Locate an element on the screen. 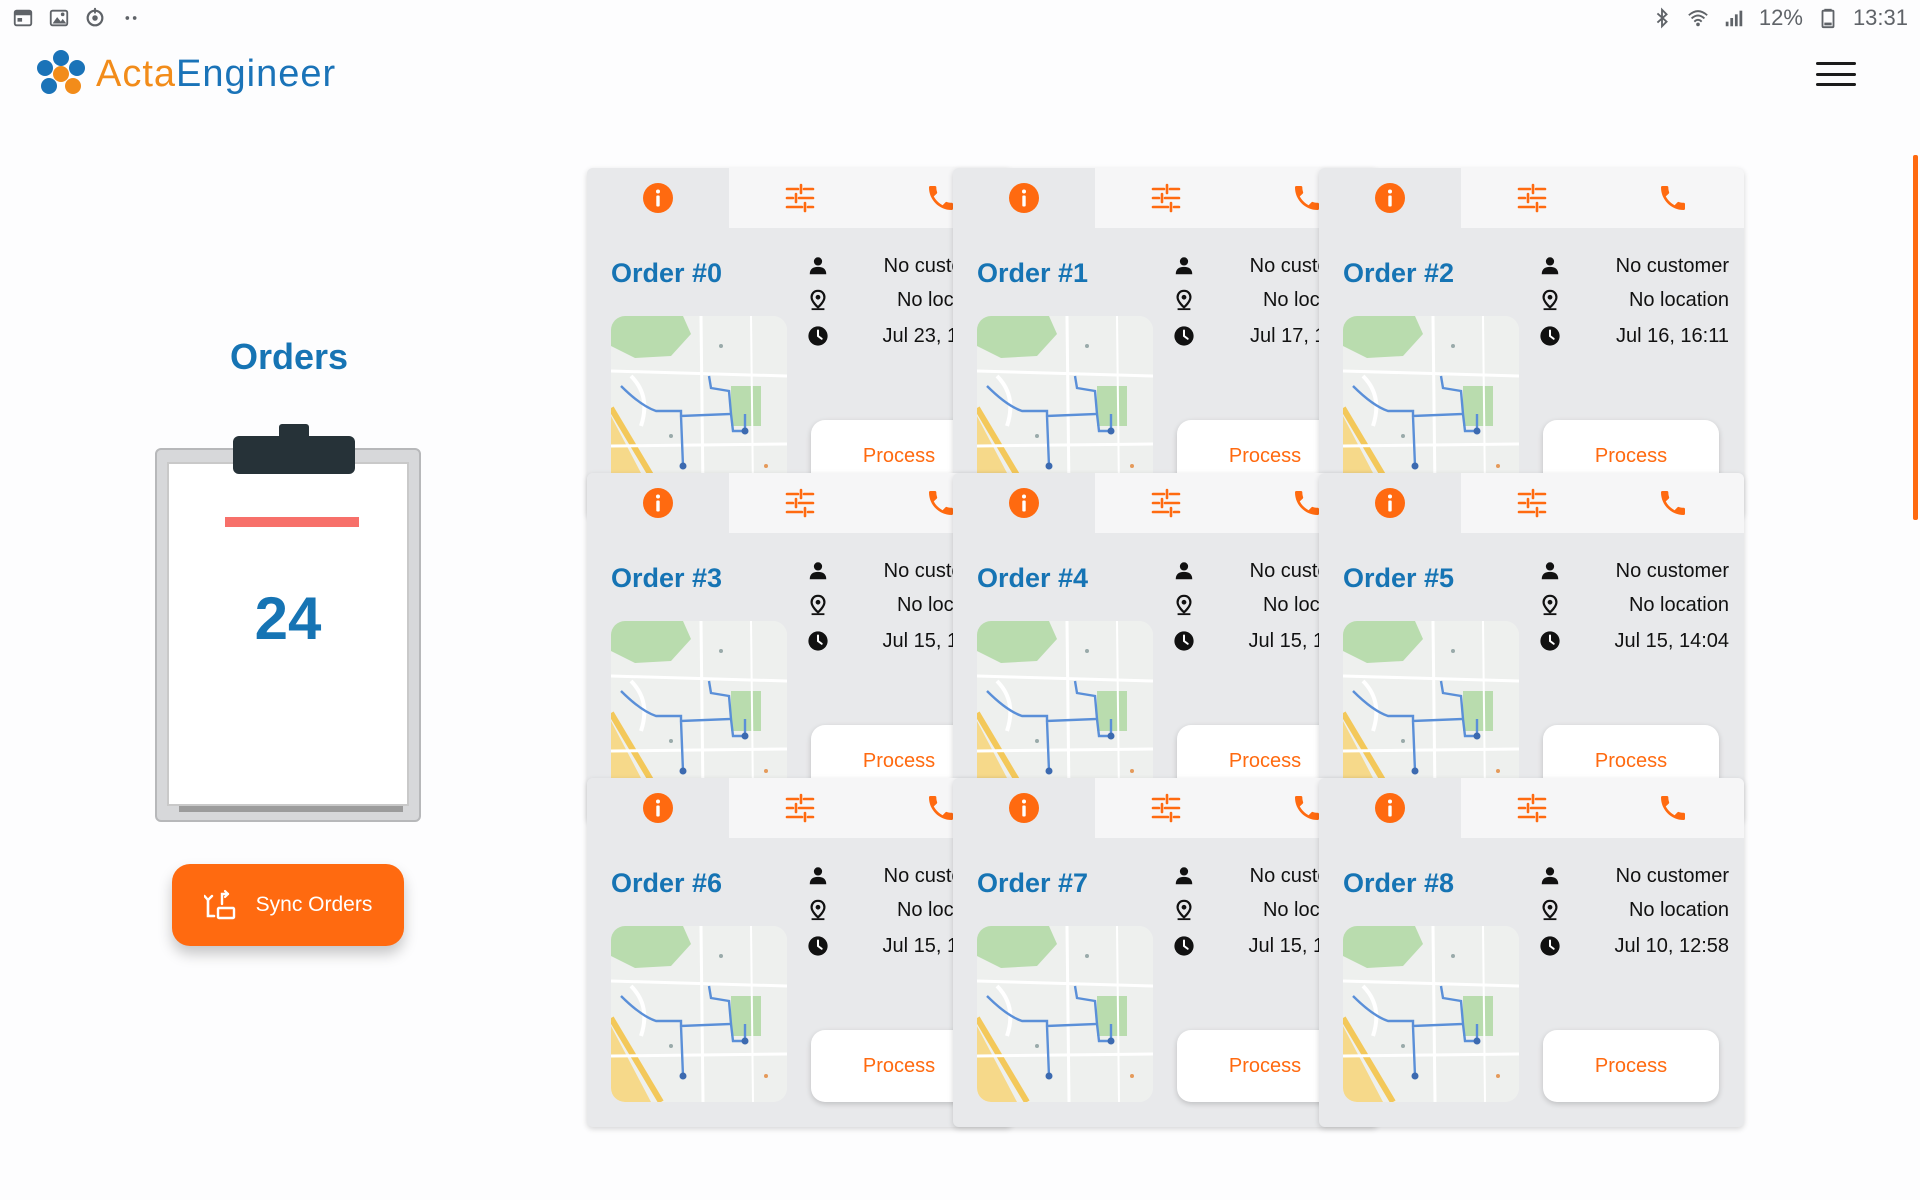 This screenshot has height=1200, width=1920. order-title: Order #5 is located at coordinates (1399, 578).